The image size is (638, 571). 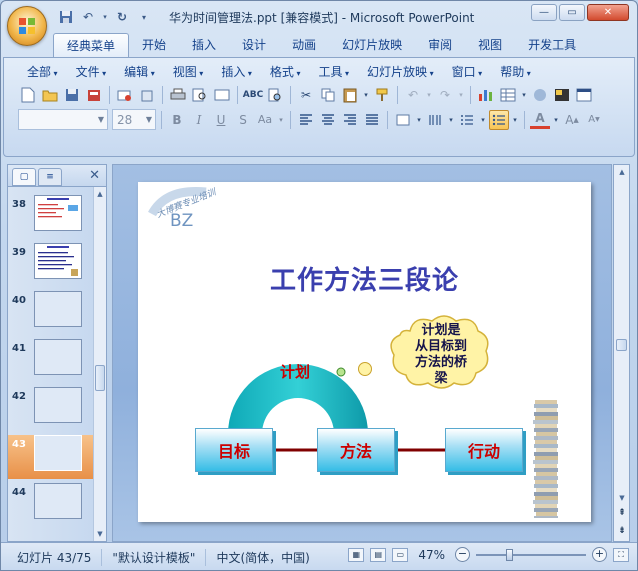 I want to click on align-center-icon, so click(x=328, y=120).